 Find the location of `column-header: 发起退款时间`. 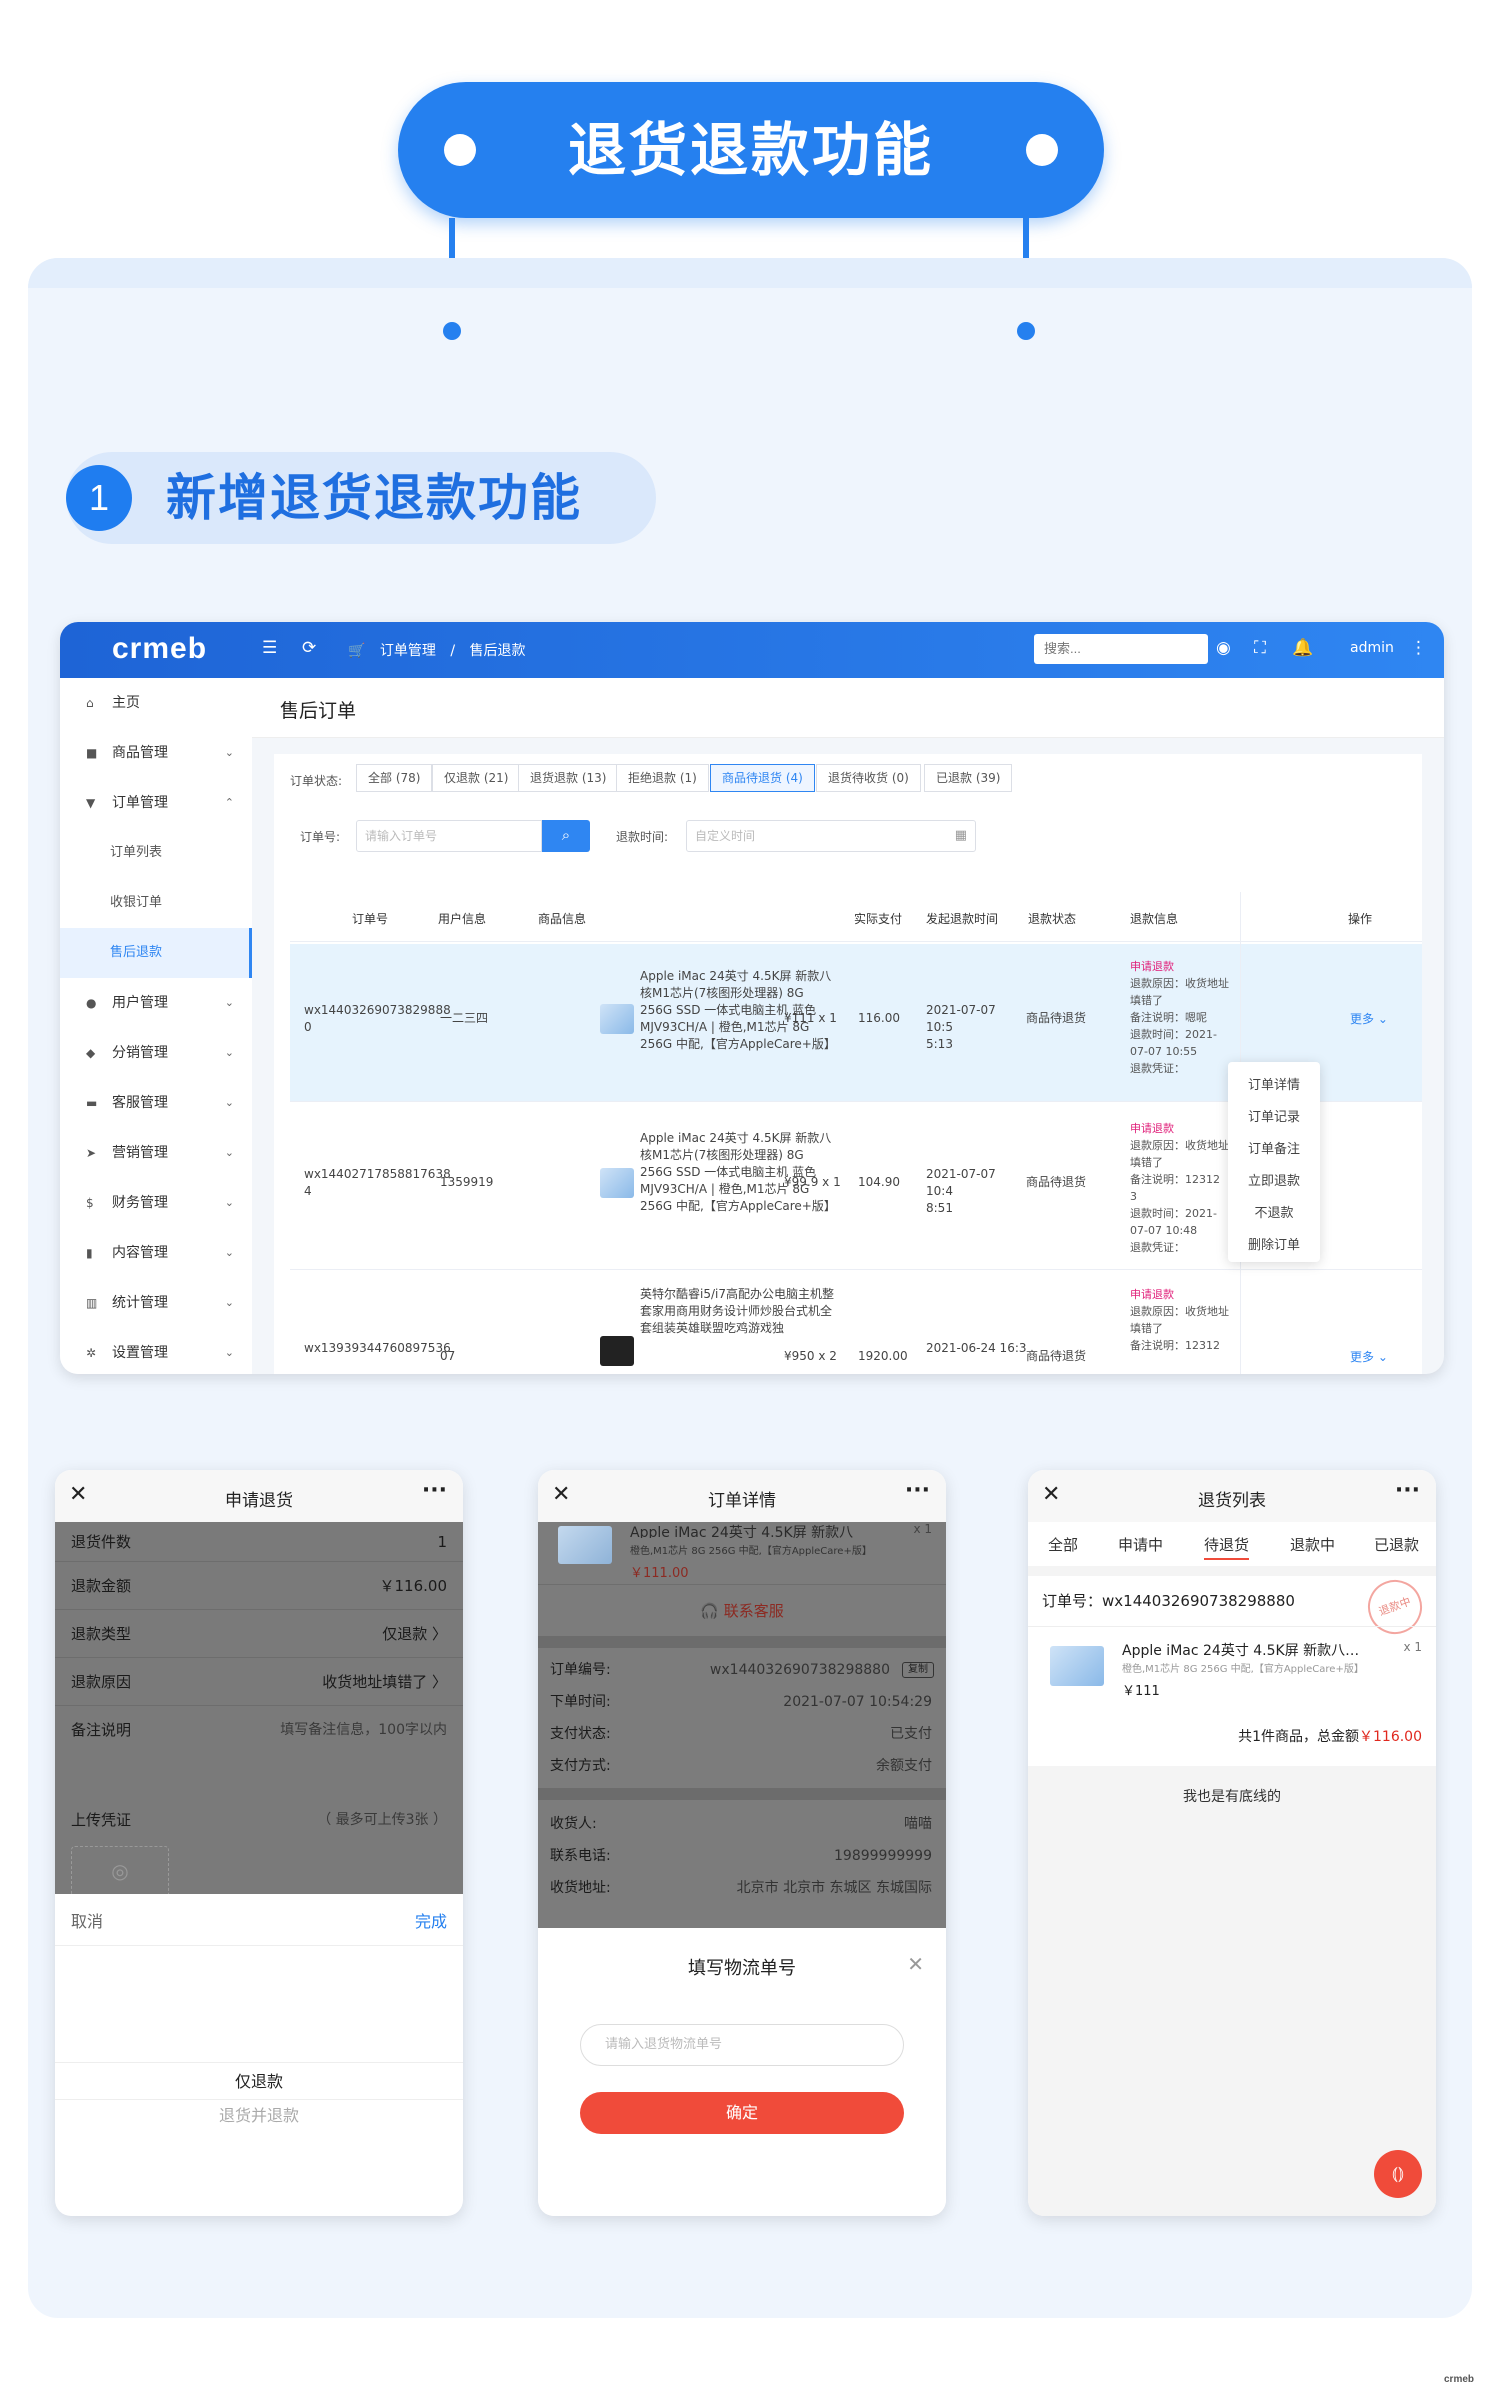

column-header: 发起退款时间 is located at coordinates (962, 919).